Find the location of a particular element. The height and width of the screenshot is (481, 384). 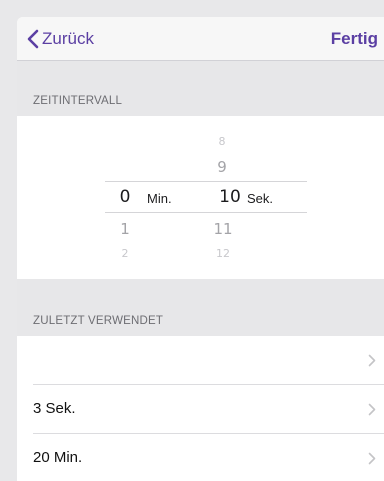

navigation-bar: Zurück Fertig is located at coordinates (200, 39).